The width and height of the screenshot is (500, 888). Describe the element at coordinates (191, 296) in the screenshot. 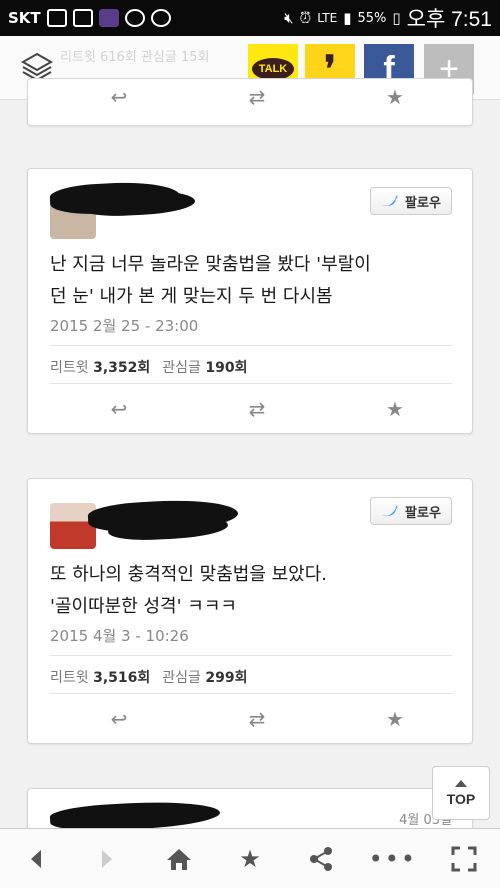

I see `tweet-text-line: 던 눈' 내가 본 게 맞는지 두 번 다시봄` at that location.